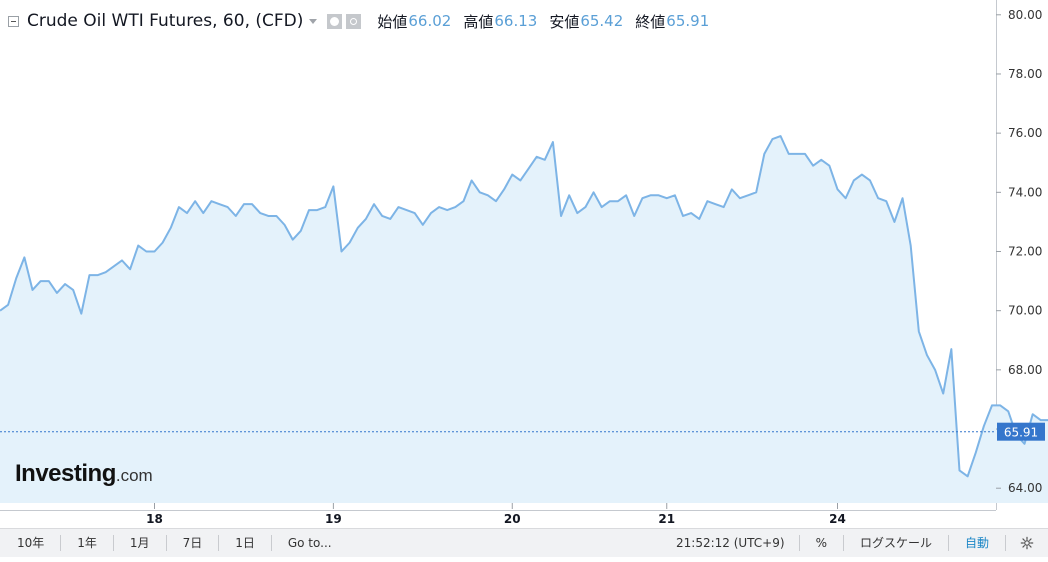  Describe the element at coordinates (512, 519) in the screenshot. I see `x-tick-label: 20` at that location.